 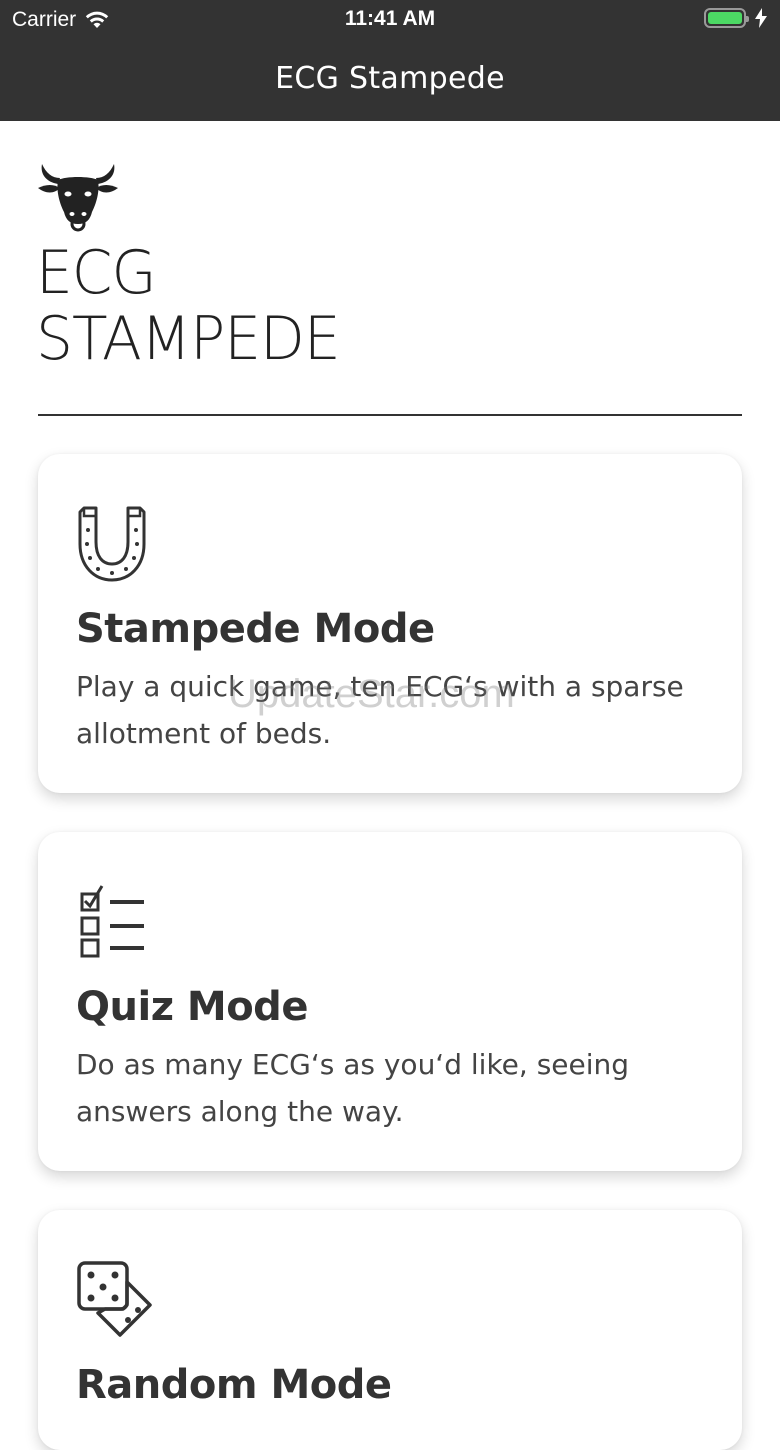 I want to click on header-divider, so click(x=390, y=415).